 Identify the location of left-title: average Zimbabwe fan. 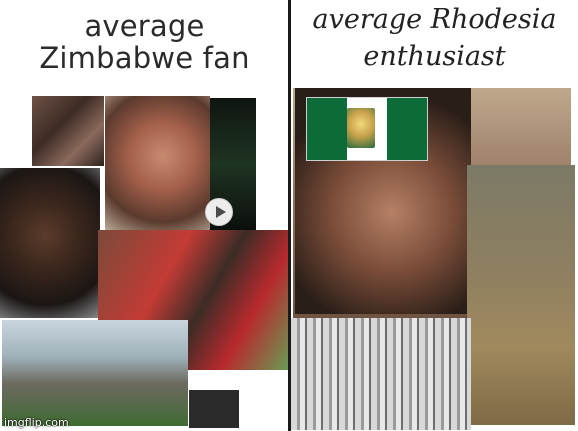
(144, 44).